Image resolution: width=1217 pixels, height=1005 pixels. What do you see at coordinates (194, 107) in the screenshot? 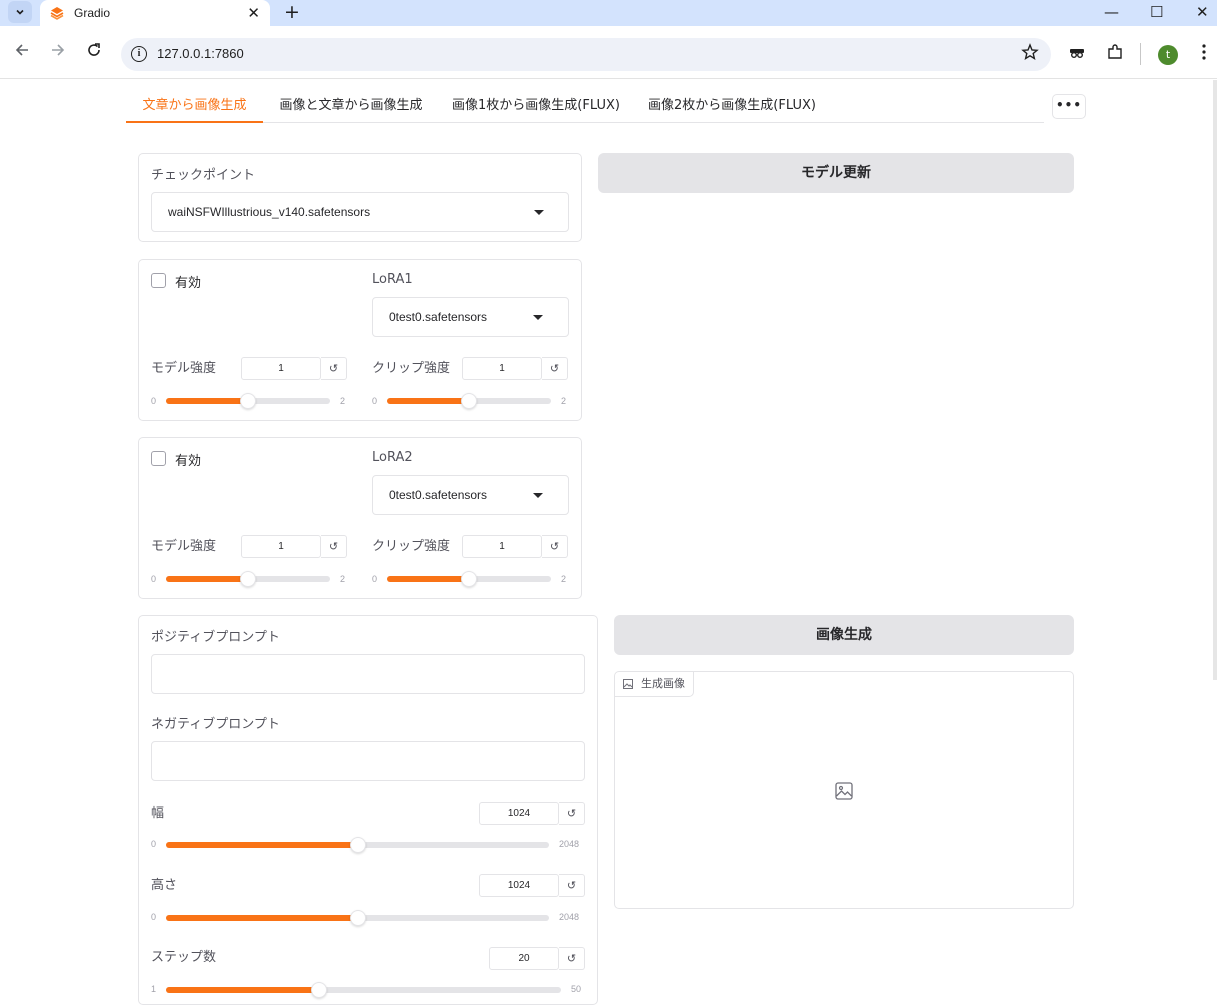
I see `tab-text-to-image: 文章から画像生成` at bounding box center [194, 107].